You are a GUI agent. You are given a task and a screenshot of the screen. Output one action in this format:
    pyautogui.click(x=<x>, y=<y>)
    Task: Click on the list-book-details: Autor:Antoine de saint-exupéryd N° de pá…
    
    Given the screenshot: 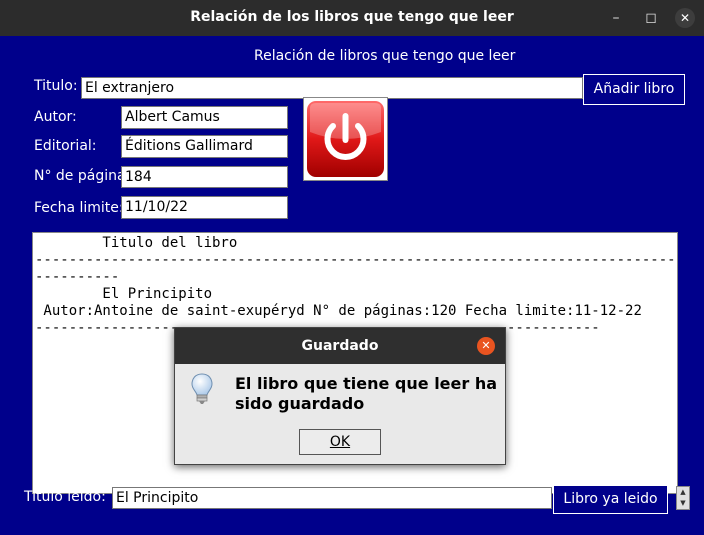 What is the action you would take?
    pyautogui.click(x=338, y=311)
    